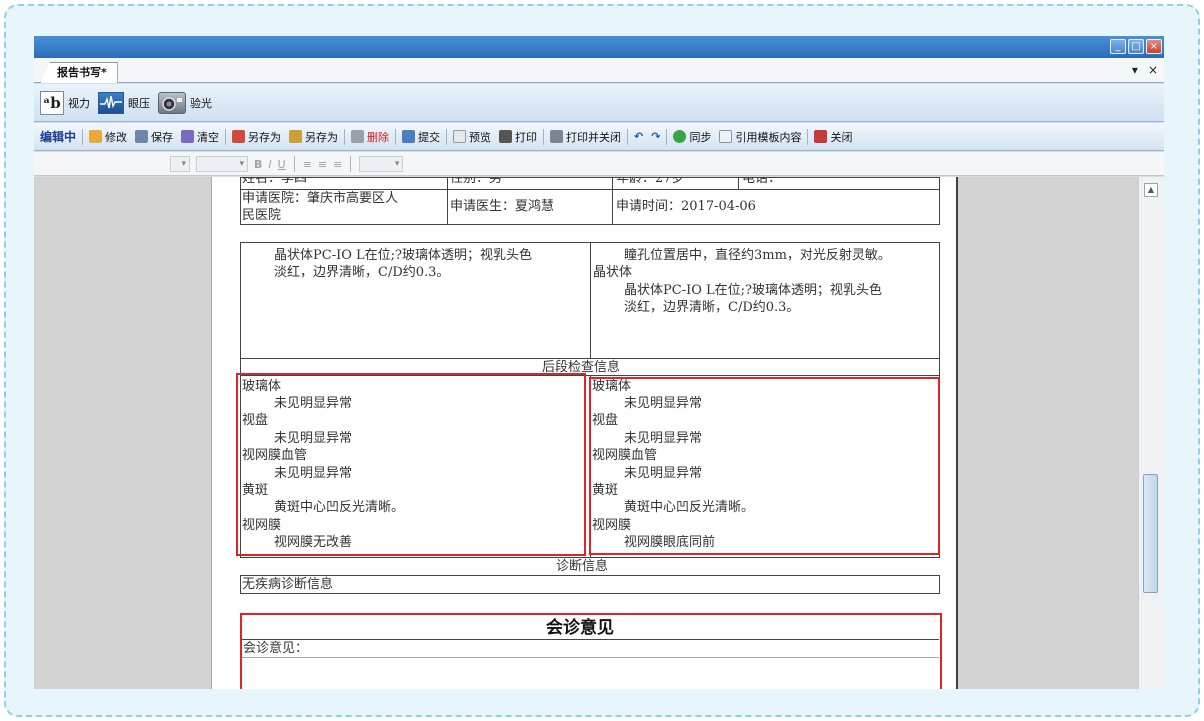 Image resolution: width=1204 pixels, height=721 pixels. I want to click on redo-icon: ↷, so click(656, 136).